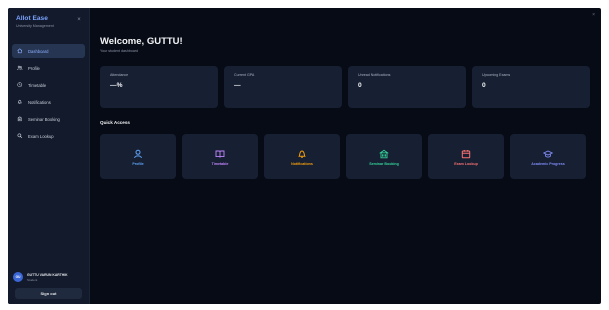 The image size is (609, 310). I want to click on book-icon, so click(220, 152).